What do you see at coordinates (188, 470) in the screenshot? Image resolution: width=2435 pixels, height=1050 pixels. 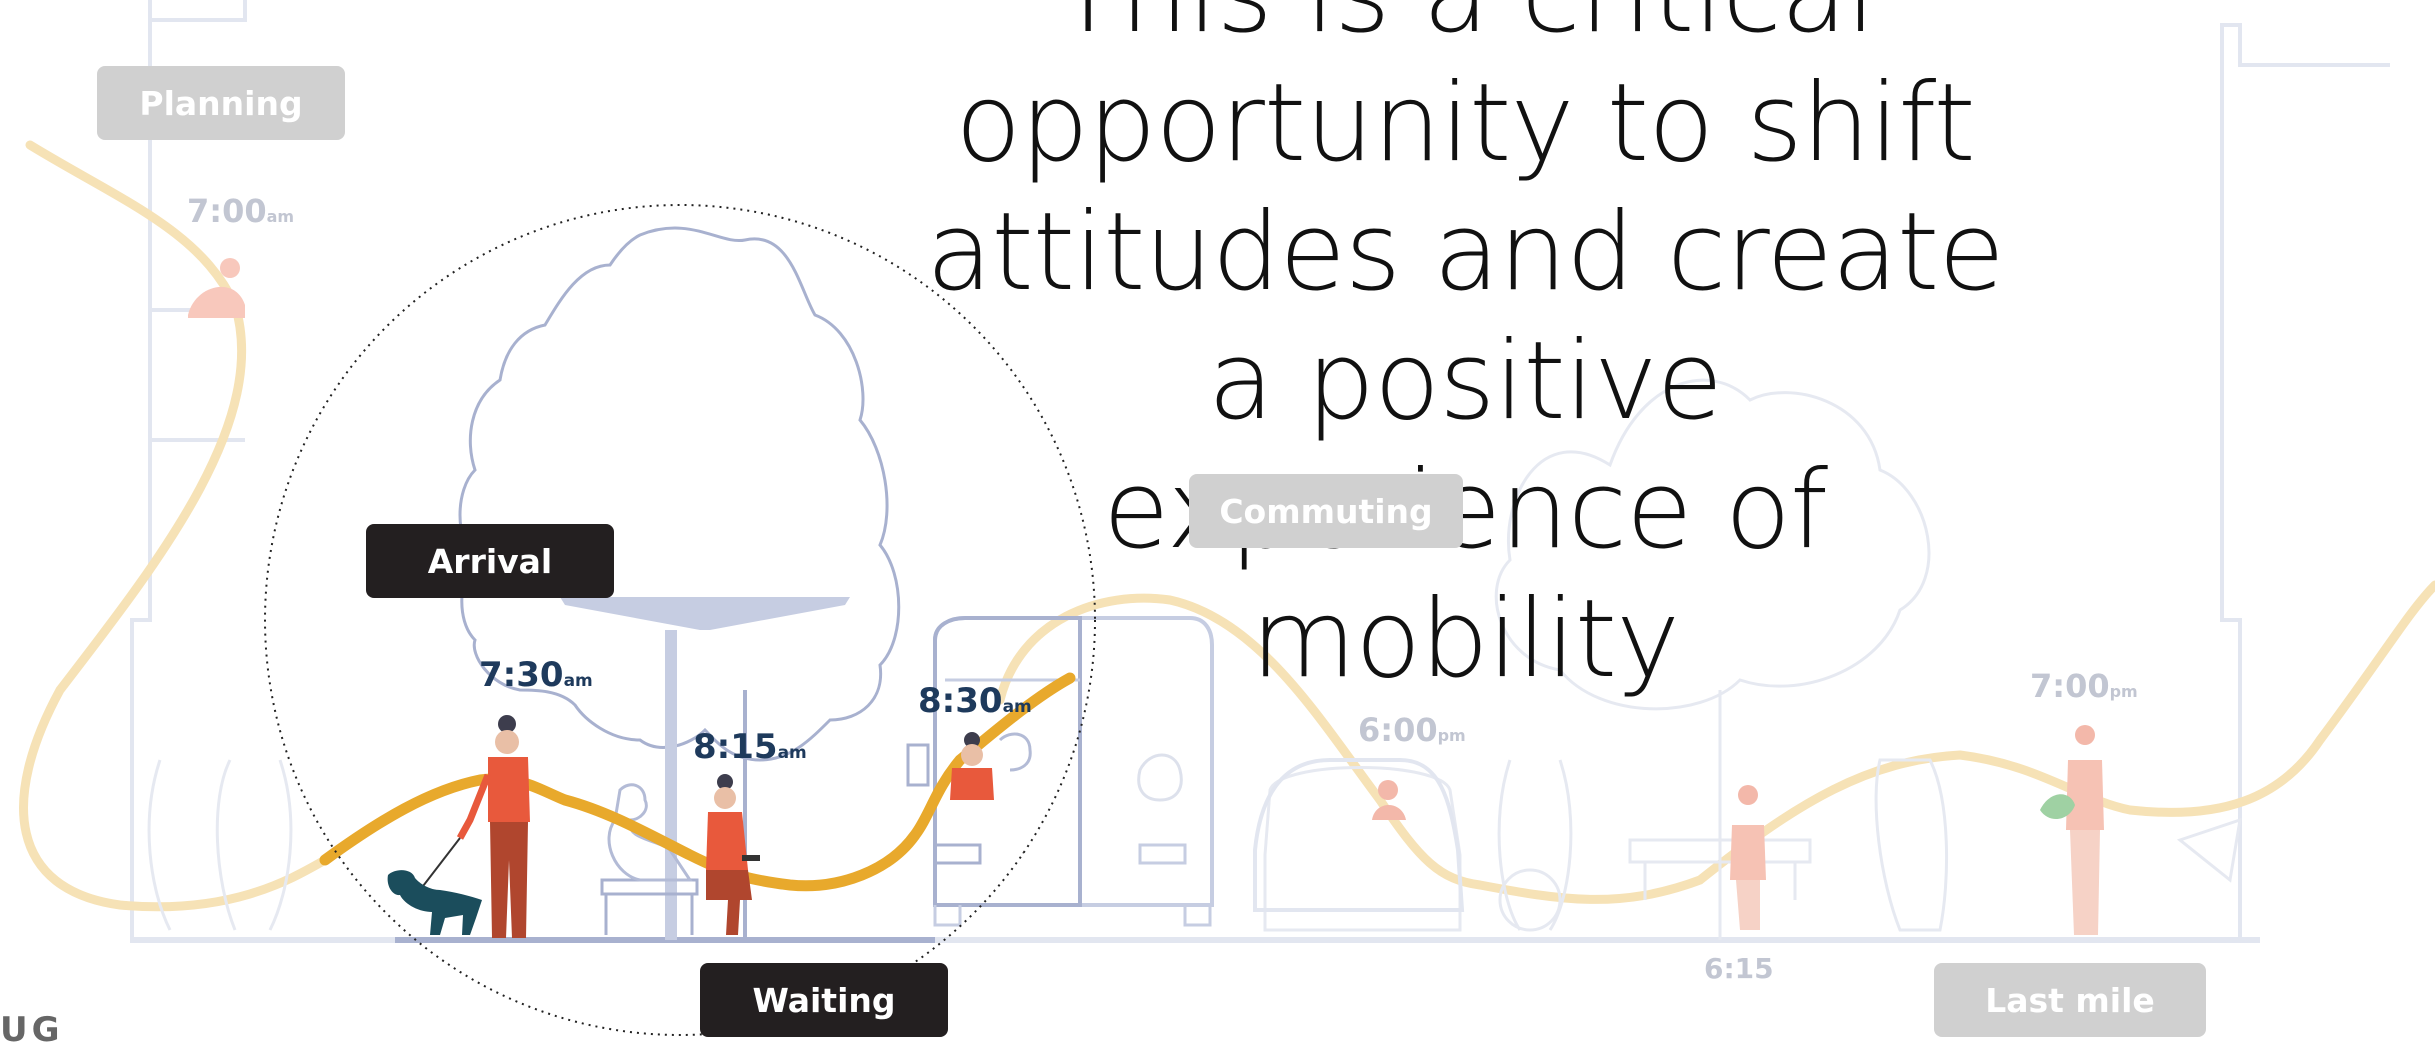 I see `left-building` at bounding box center [188, 470].